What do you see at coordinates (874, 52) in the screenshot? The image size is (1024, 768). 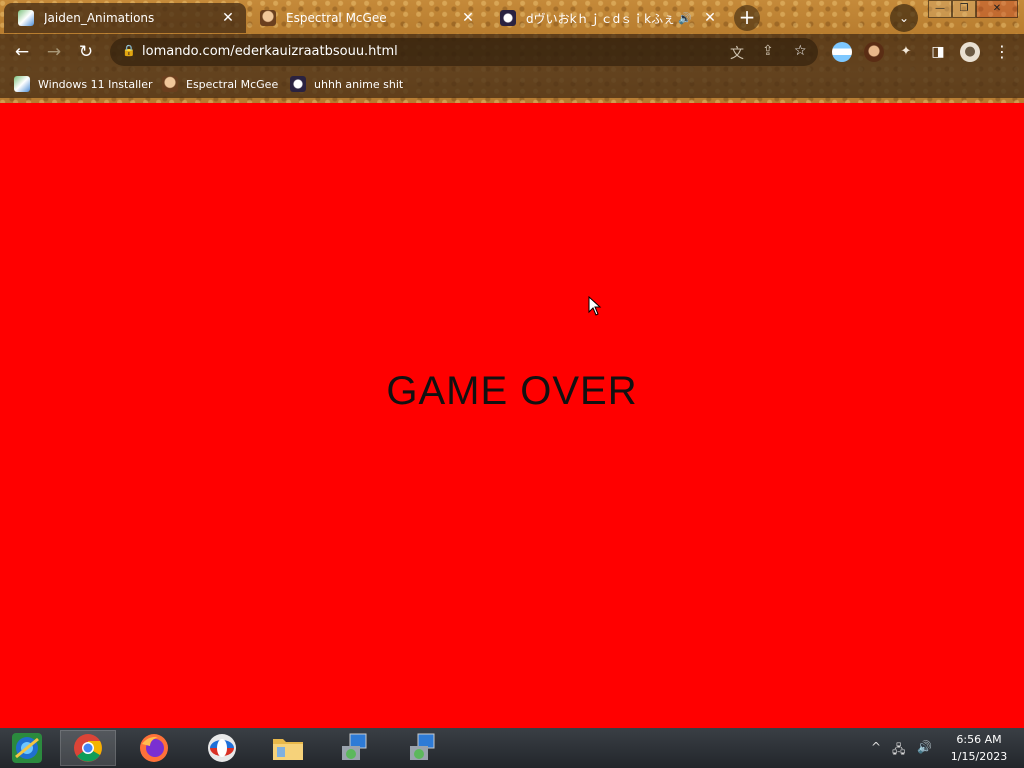 I see `extension-avatar-icon` at bounding box center [874, 52].